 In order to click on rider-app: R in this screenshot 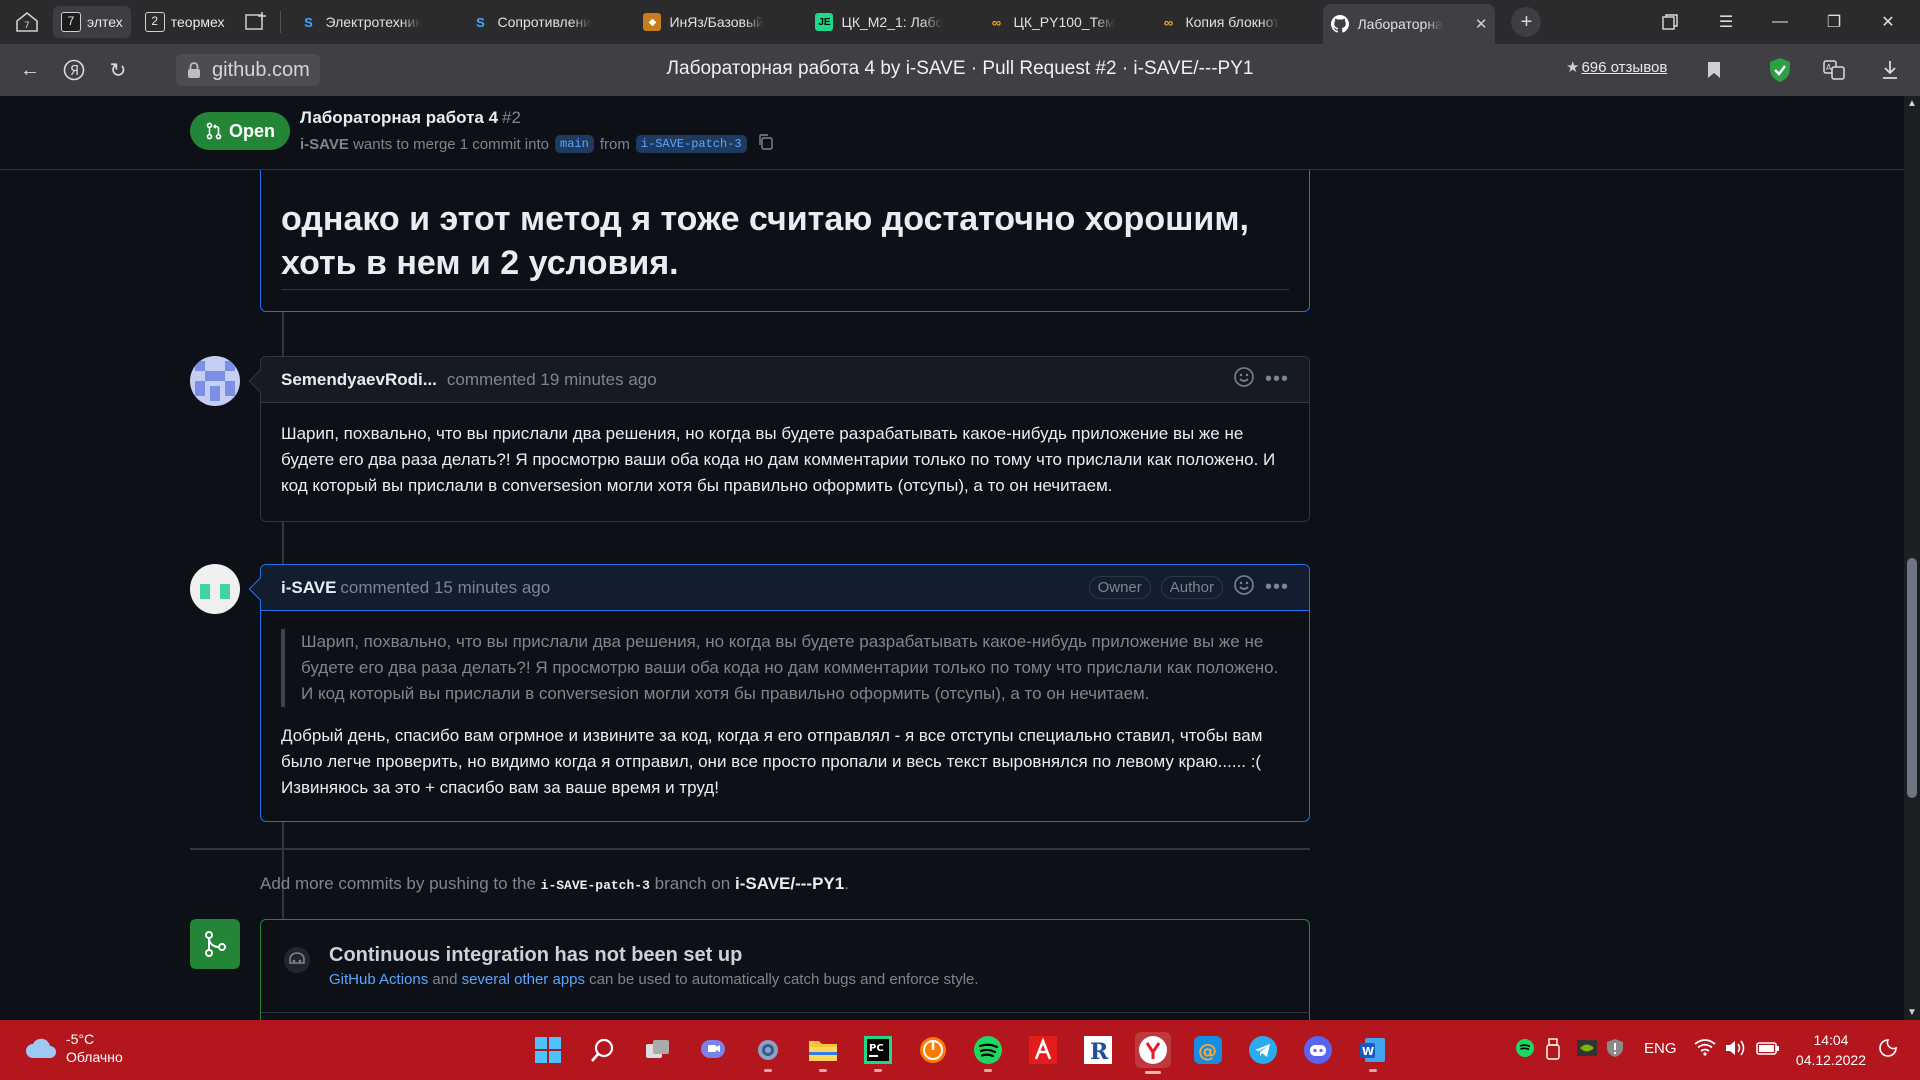, I will do `click(1098, 1050)`.